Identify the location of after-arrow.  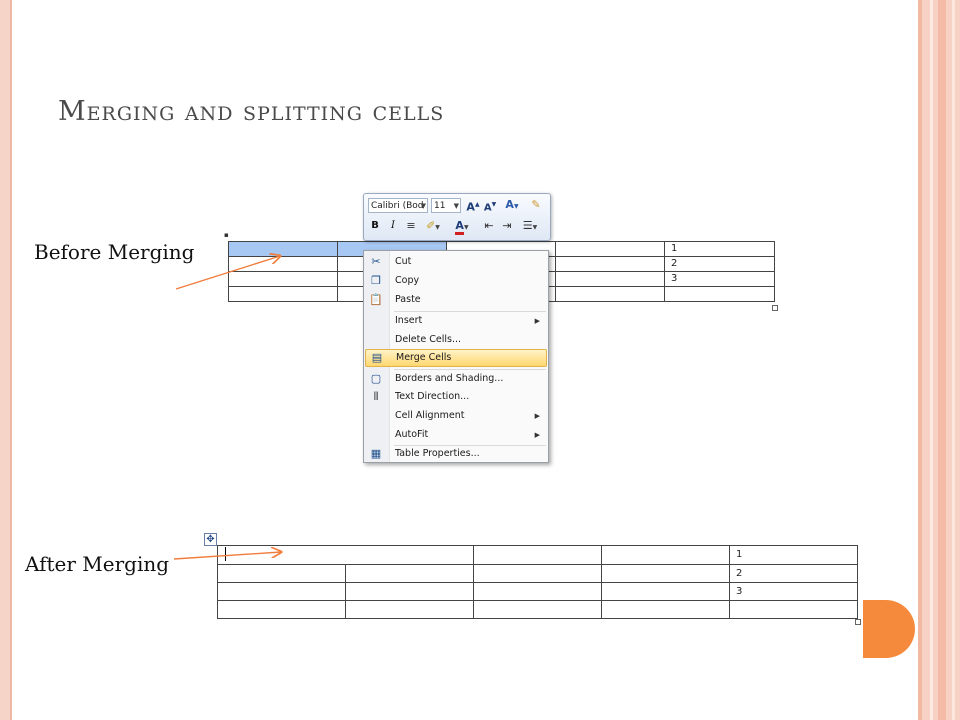
(227, 556).